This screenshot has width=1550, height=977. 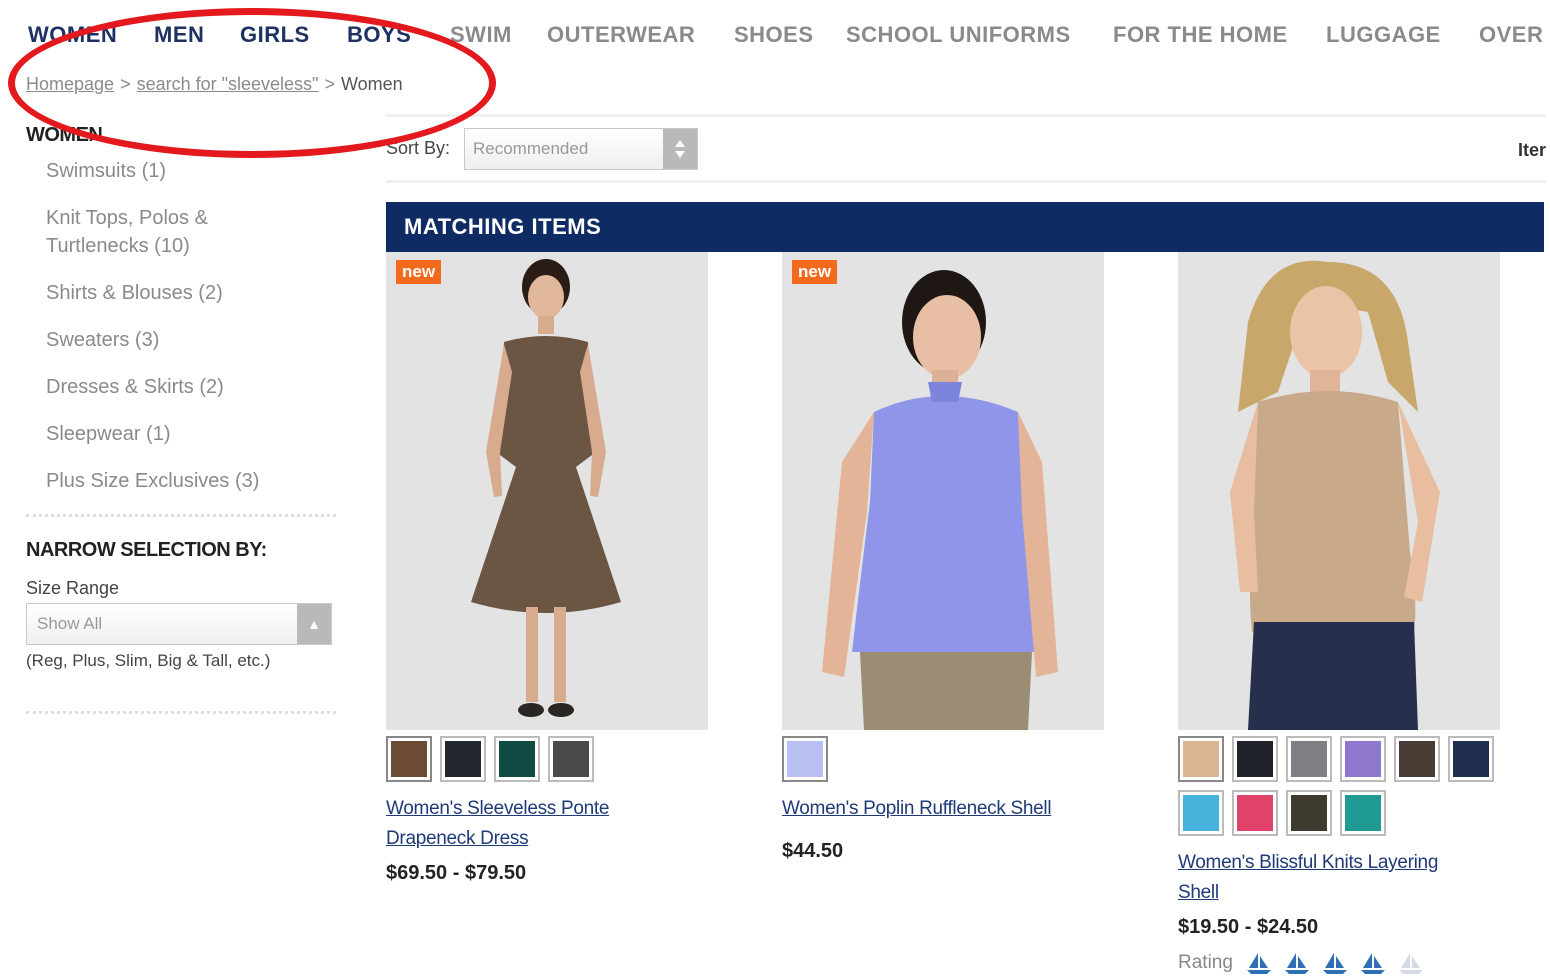 I want to click on matching-items-title: MATCHING ITEMS, so click(x=503, y=226).